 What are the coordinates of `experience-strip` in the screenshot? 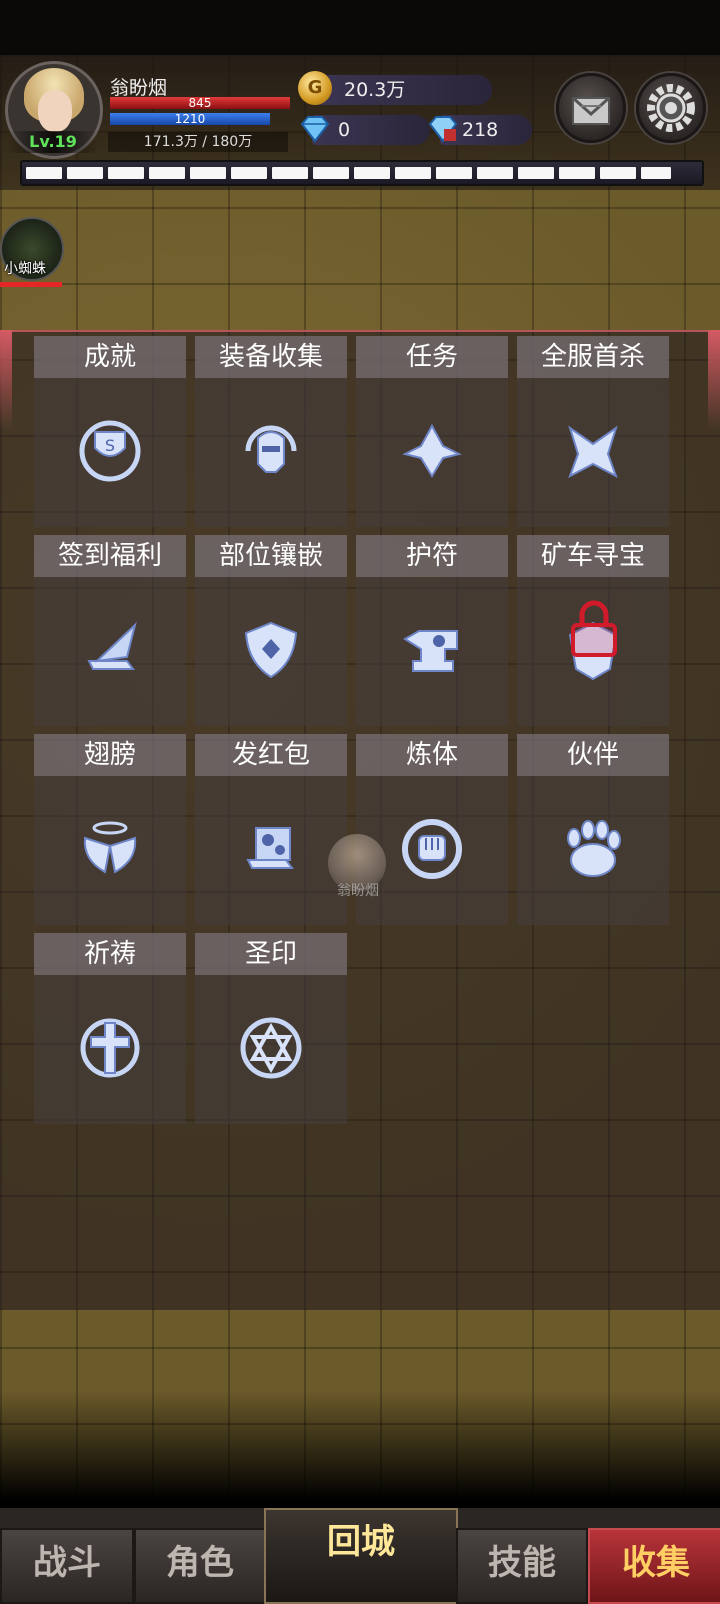 It's located at (362, 173).